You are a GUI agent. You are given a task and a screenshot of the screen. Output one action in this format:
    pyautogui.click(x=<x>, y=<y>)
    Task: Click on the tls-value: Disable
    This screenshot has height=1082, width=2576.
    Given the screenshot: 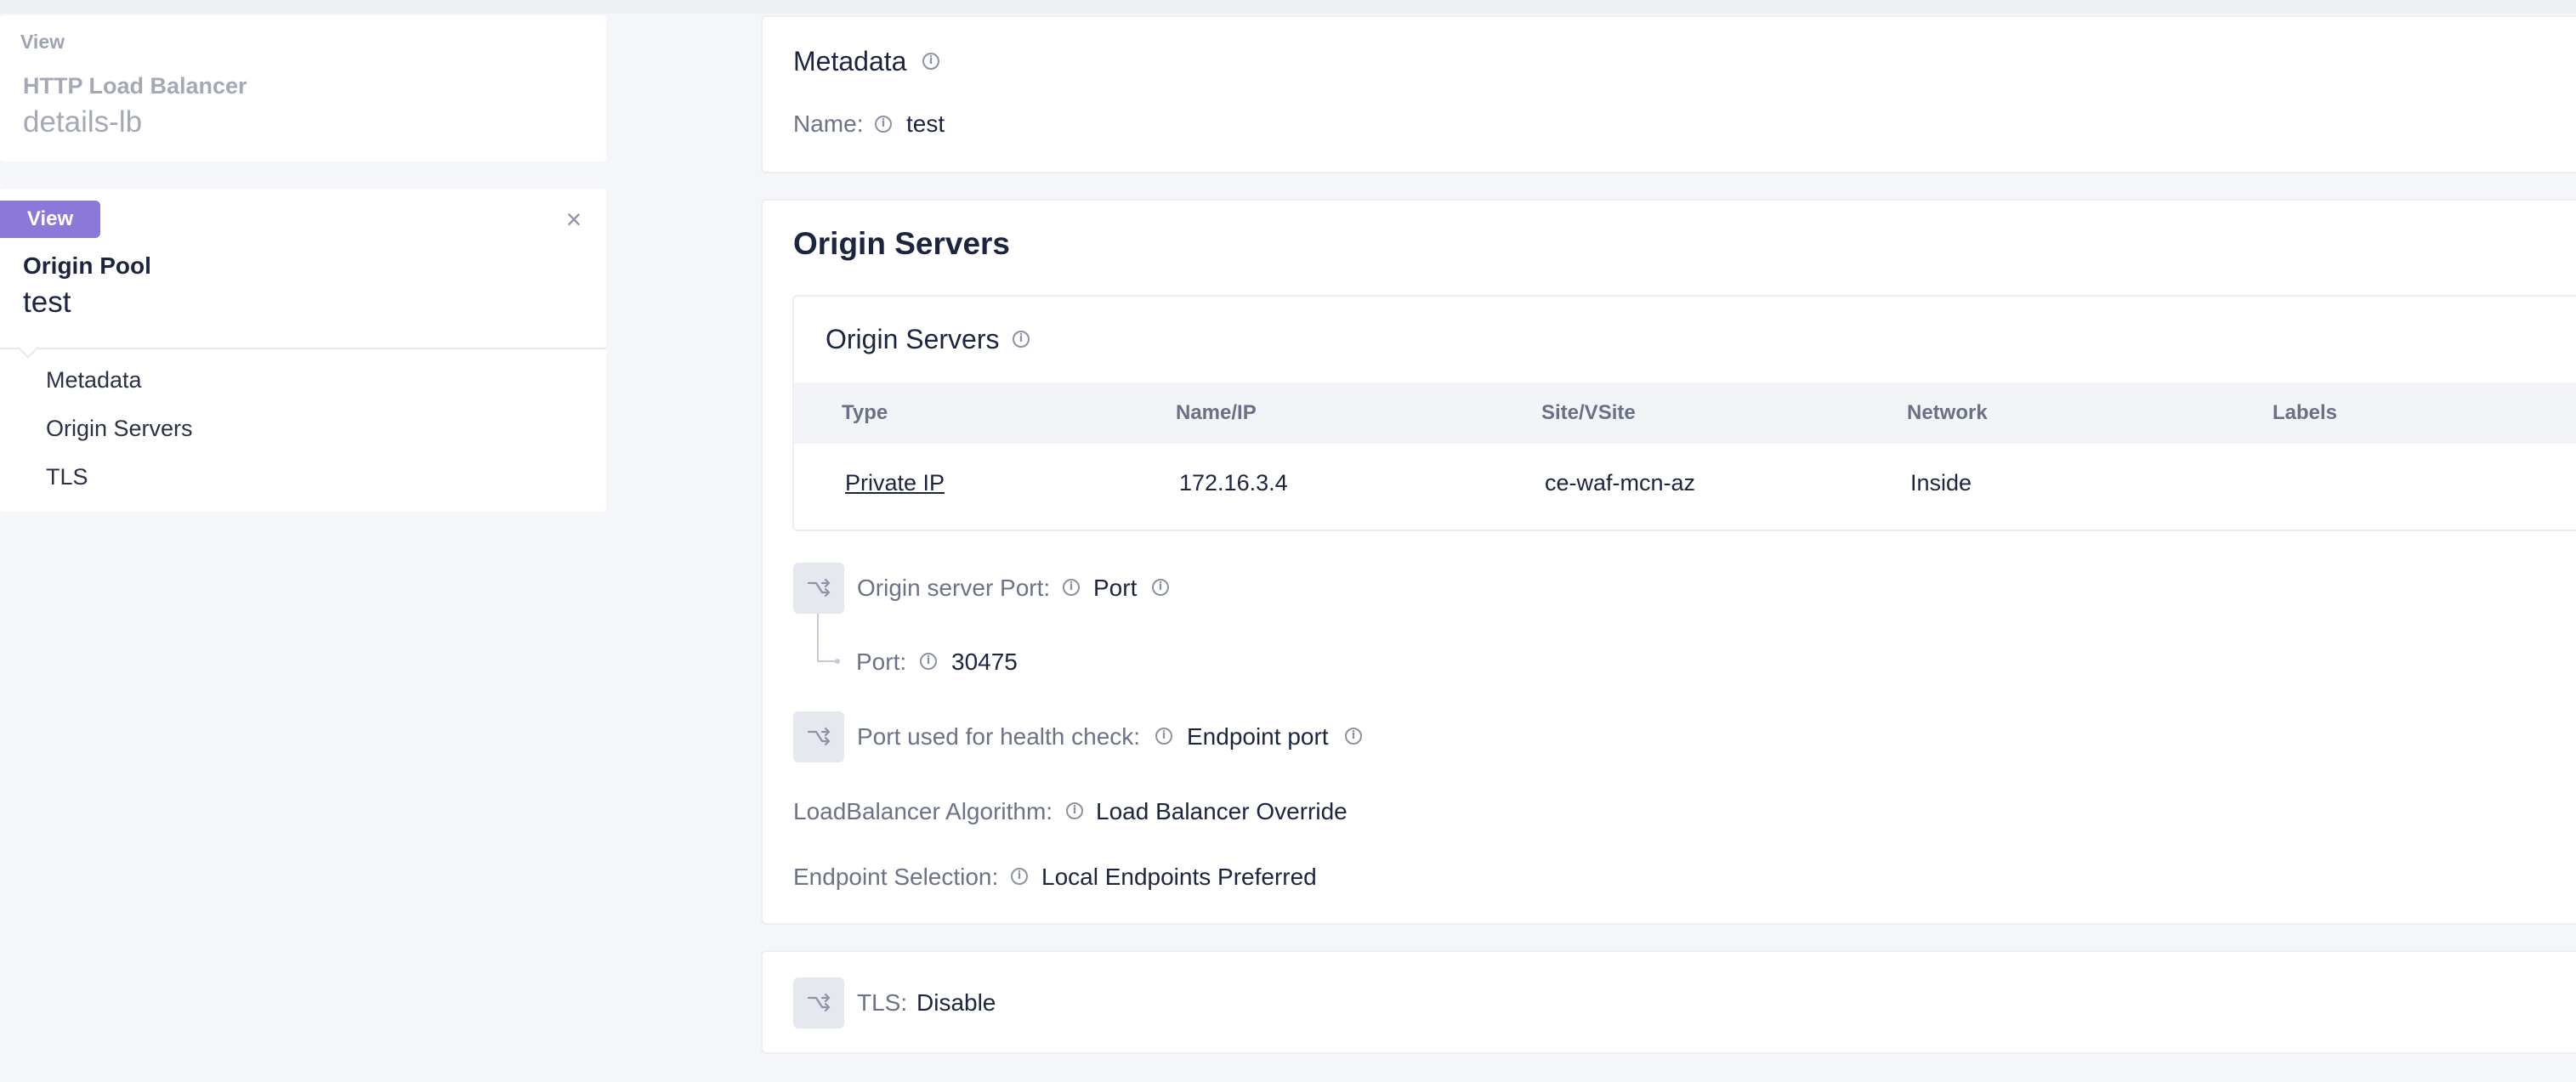 What is the action you would take?
    pyautogui.click(x=956, y=1002)
    